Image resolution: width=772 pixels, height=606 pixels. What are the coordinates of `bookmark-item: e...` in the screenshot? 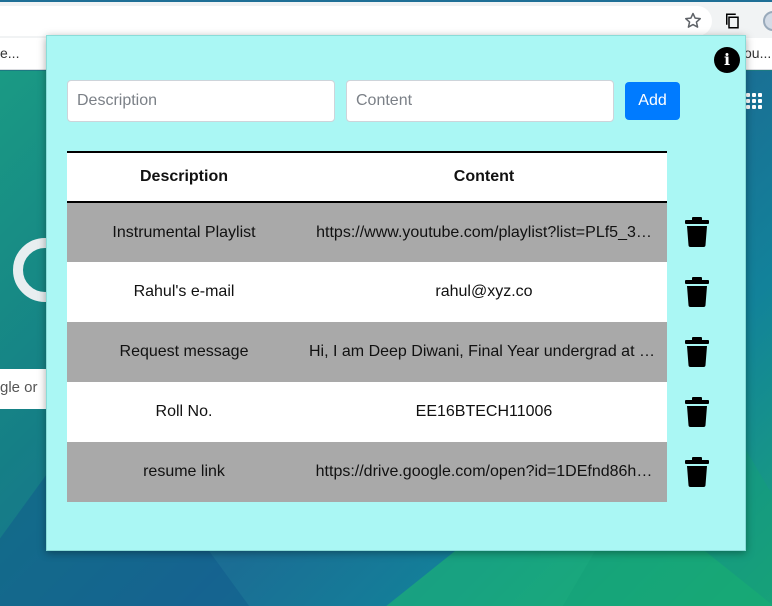 It's located at (9, 53).